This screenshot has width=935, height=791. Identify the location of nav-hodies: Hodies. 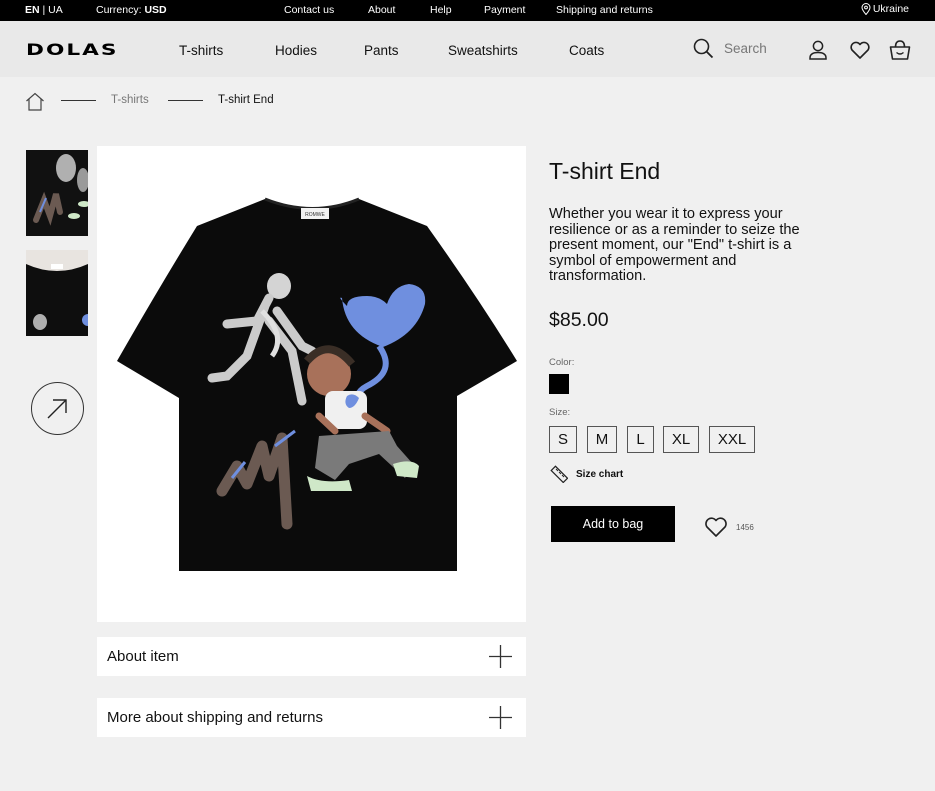
(296, 50).